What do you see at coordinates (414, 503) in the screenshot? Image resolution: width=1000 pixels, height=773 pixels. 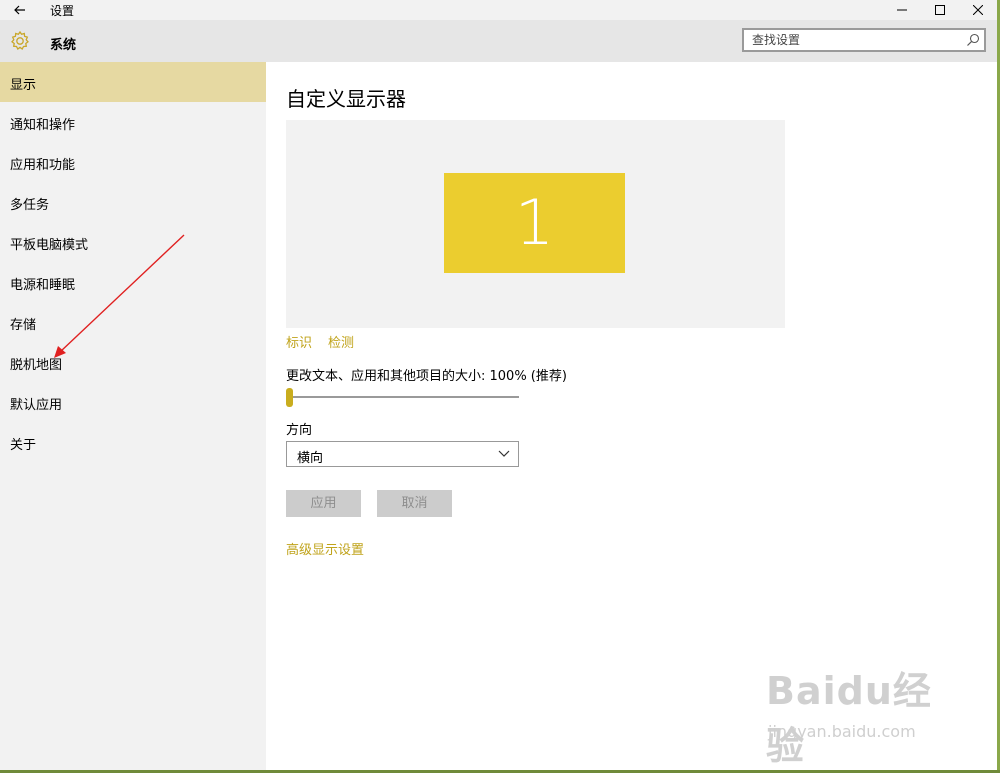 I see `cancel-button: 取消` at bounding box center [414, 503].